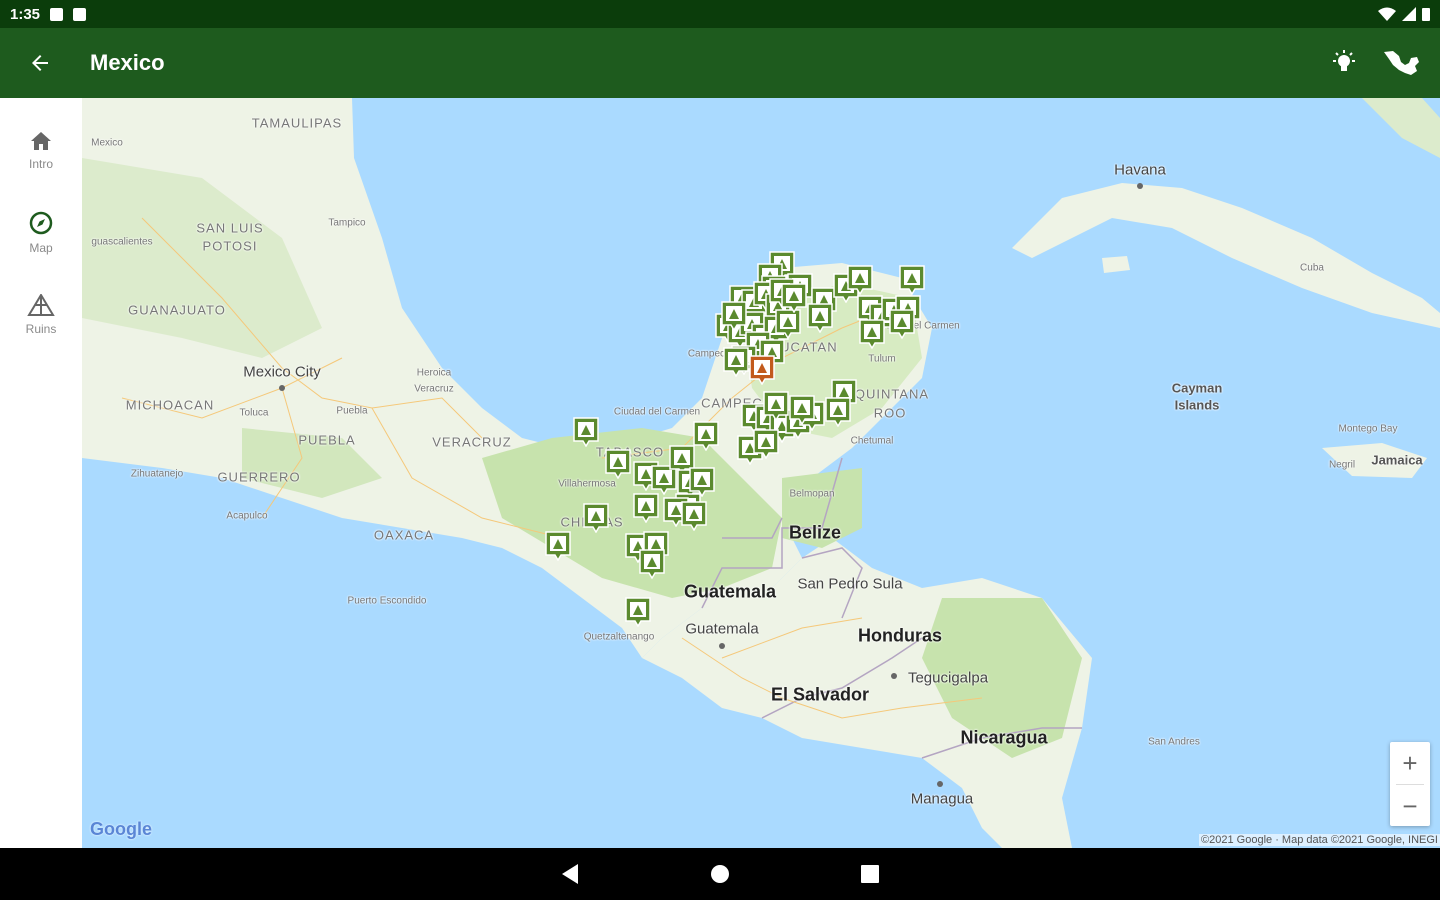 This screenshot has width=1440, height=900. I want to click on landmass-cuba, so click(1226, 255).